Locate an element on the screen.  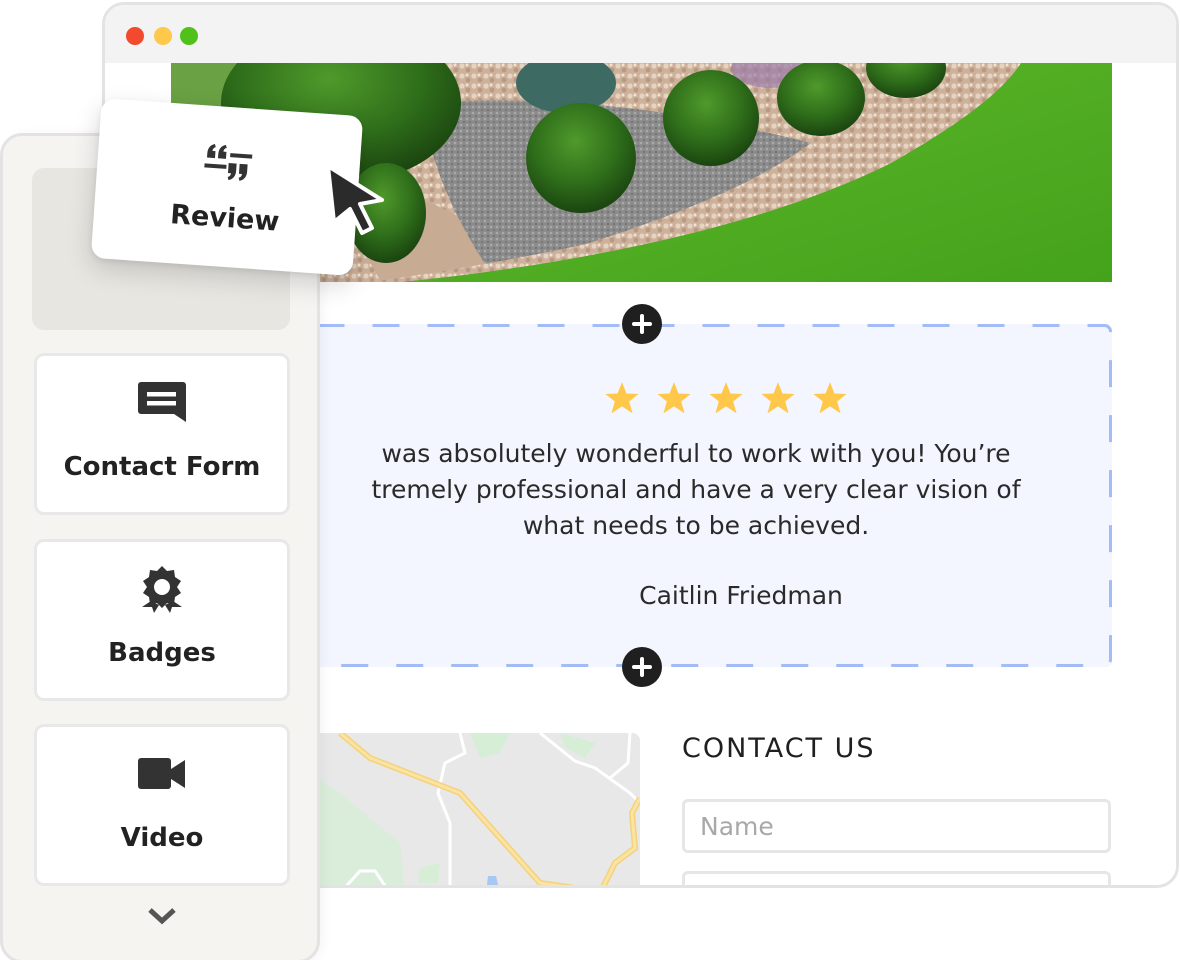
map-embed is located at coordinates (475, 809).